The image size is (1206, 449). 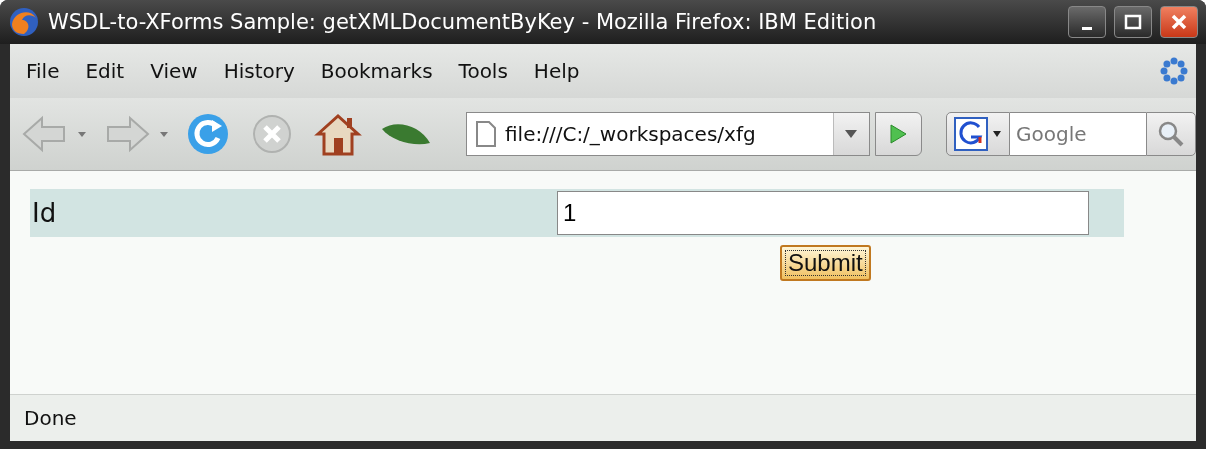 What do you see at coordinates (1087, 22) in the screenshot?
I see `minimize-button` at bounding box center [1087, 22].